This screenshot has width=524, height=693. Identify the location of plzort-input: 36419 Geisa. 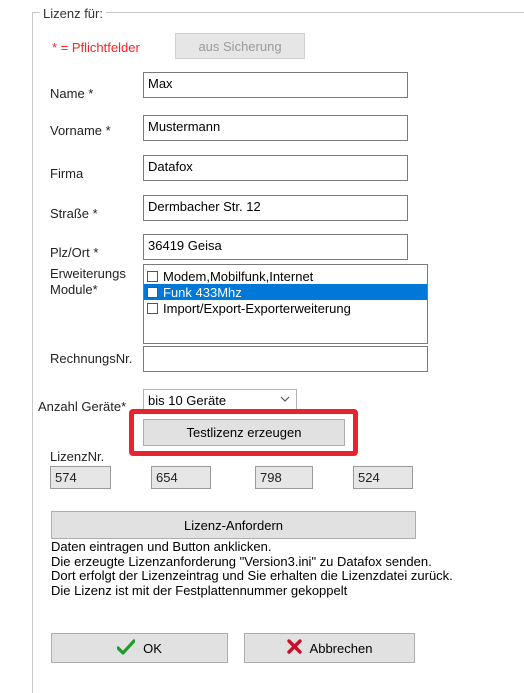
(275, 247).